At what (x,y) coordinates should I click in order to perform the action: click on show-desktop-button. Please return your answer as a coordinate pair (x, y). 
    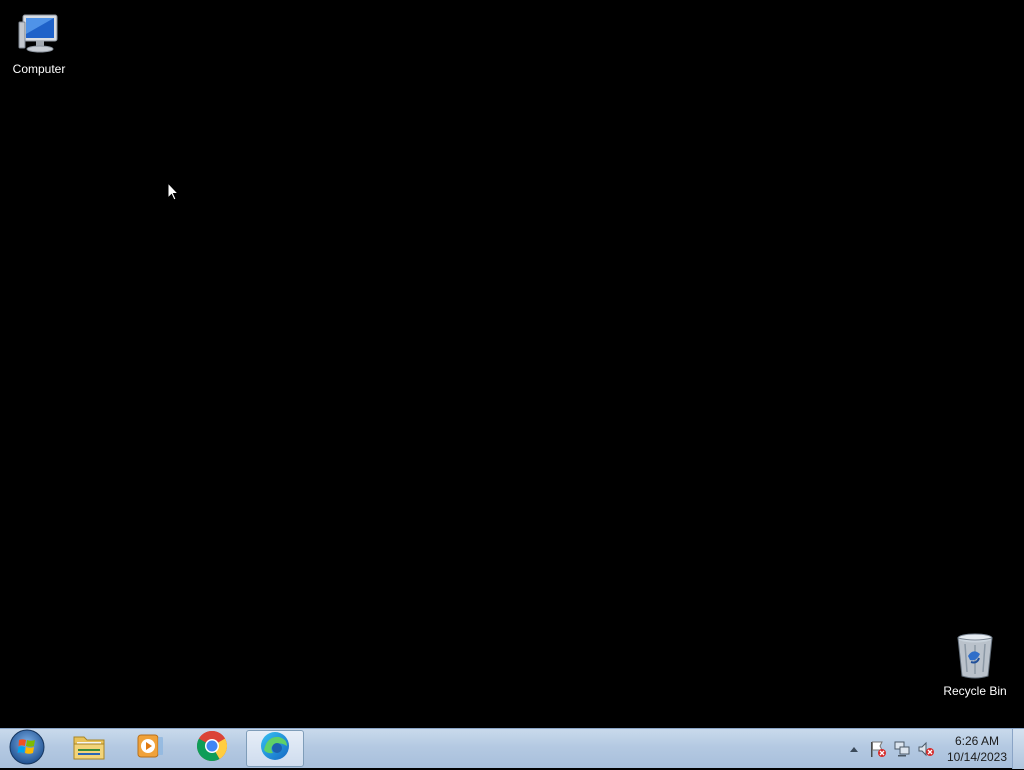
    Looking at the image, I should click on (1018, 749).